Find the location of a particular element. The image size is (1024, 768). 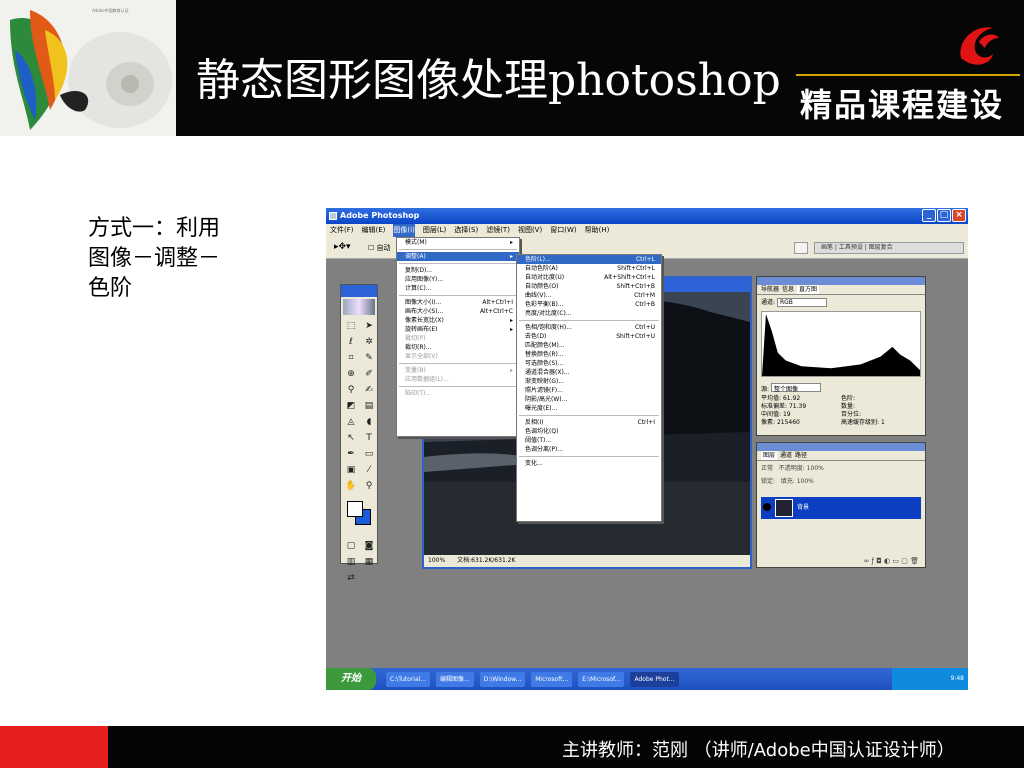

image-menu-item-canvas-size: 画布大小(S)... Alt+Ctrl+C is located at coordinates (458, 311).